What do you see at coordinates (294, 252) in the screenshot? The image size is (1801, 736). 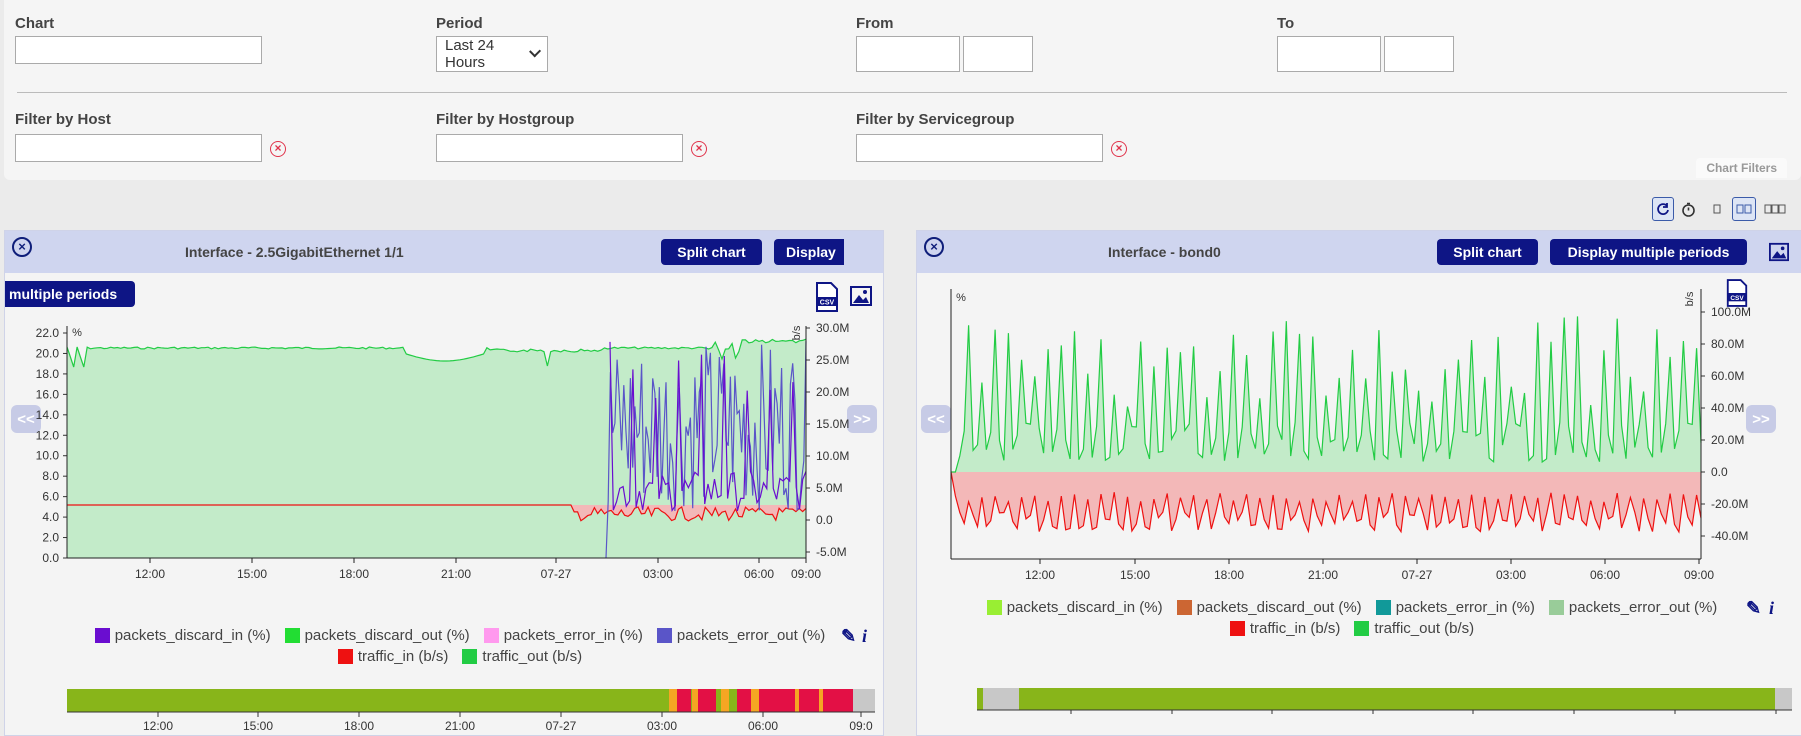 I see `chart-title: Interface - 2.5GigabitEthernet 1/1` at bounding box center [294, 252].